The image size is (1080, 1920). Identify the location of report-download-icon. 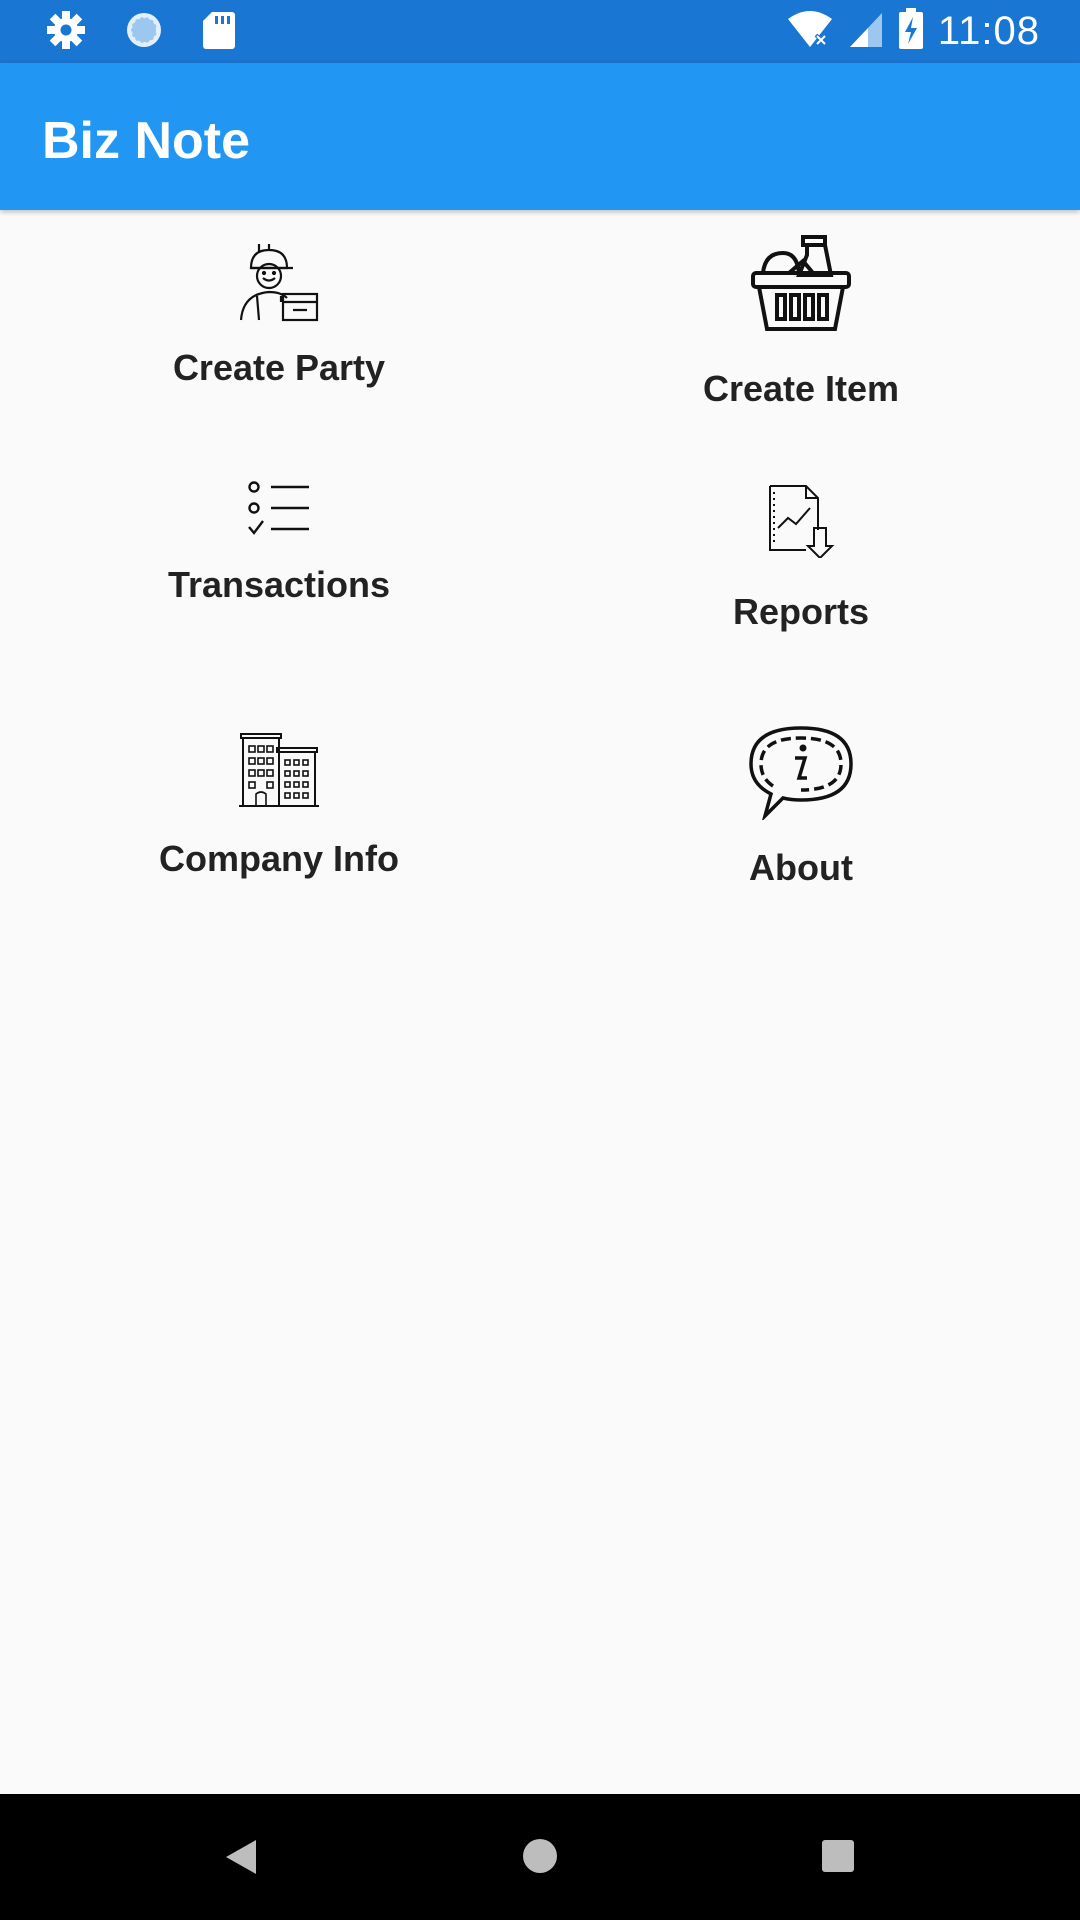
(801, 523).